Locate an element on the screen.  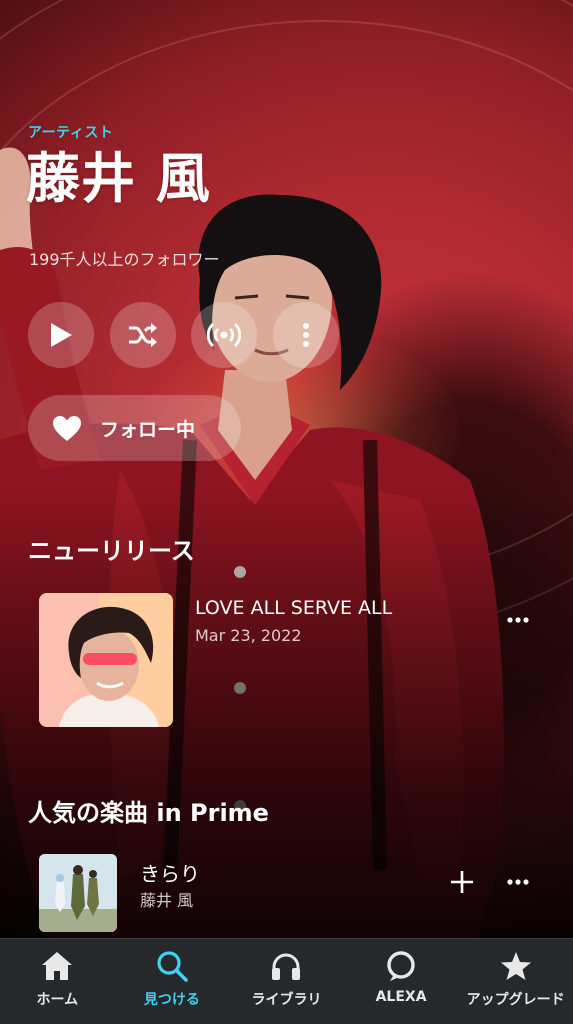
add-to-library-button is located at coordinates (462, 882).